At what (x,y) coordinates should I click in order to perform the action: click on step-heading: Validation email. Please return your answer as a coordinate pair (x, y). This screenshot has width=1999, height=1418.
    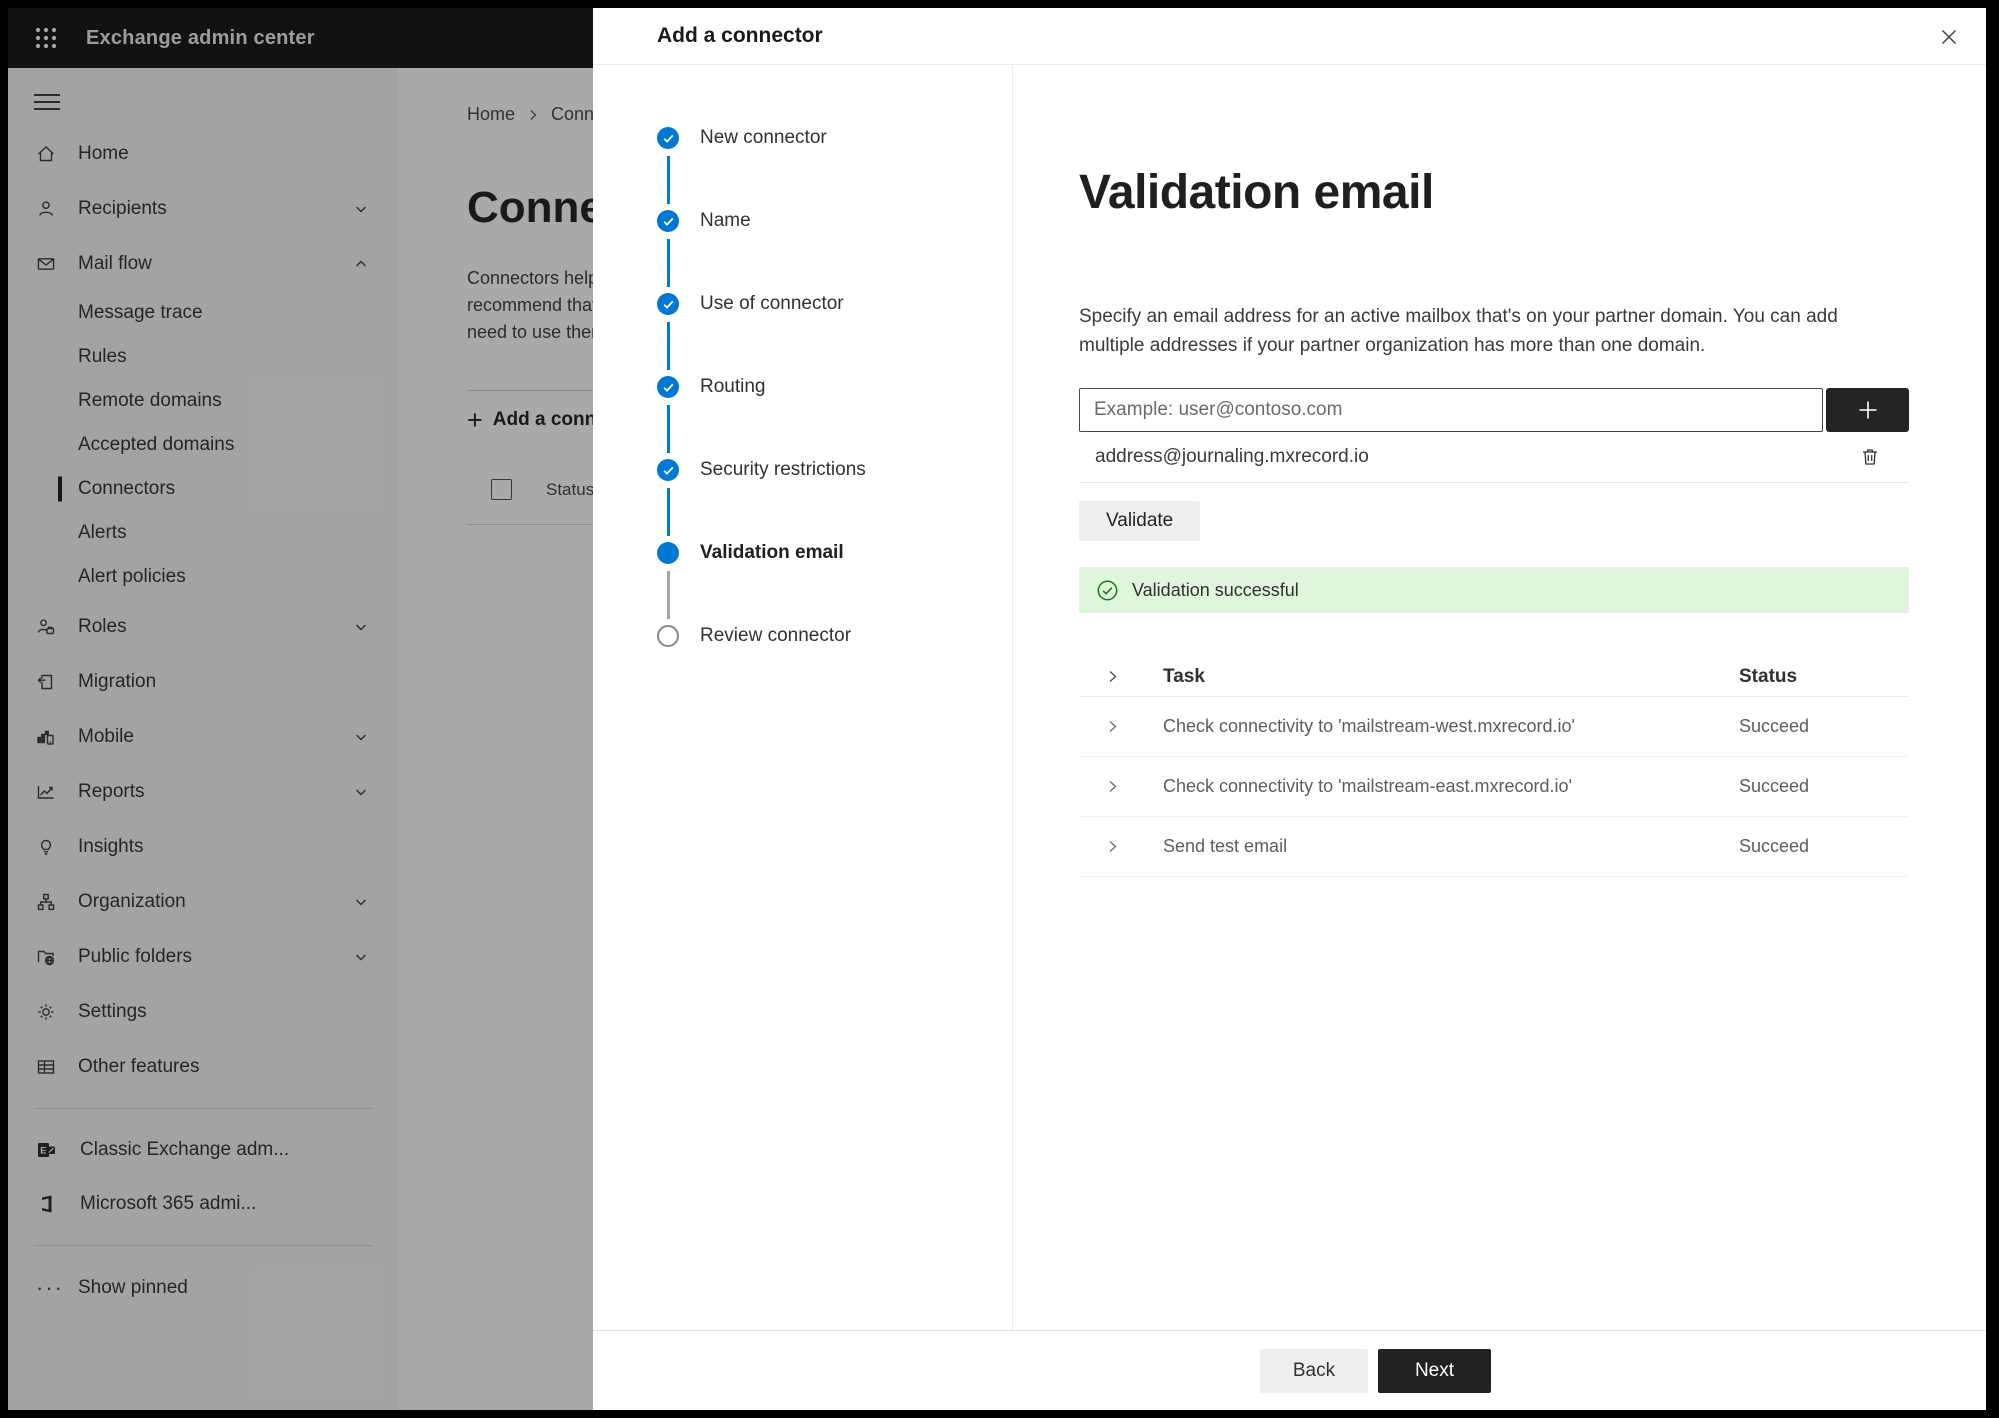
    Looking at the image, I should click on (1256, 192).